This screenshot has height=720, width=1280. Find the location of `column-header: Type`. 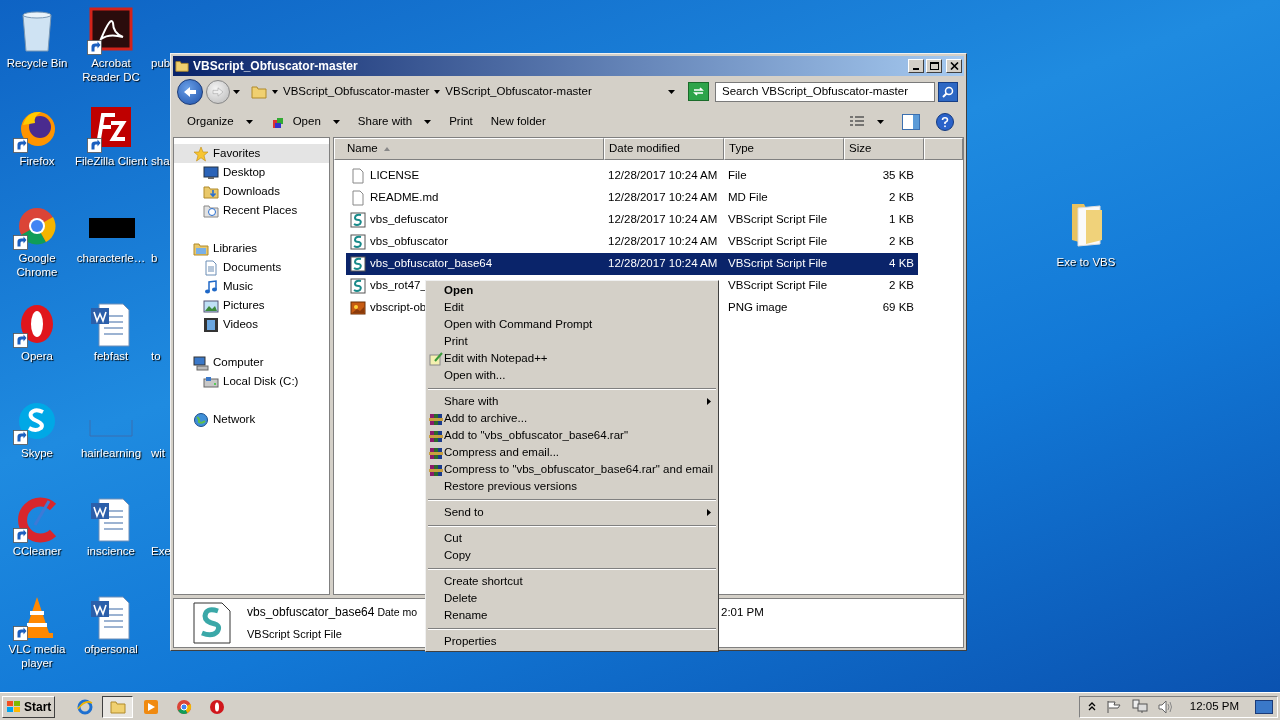

column-header: Type is located at coordinates (784, 149).